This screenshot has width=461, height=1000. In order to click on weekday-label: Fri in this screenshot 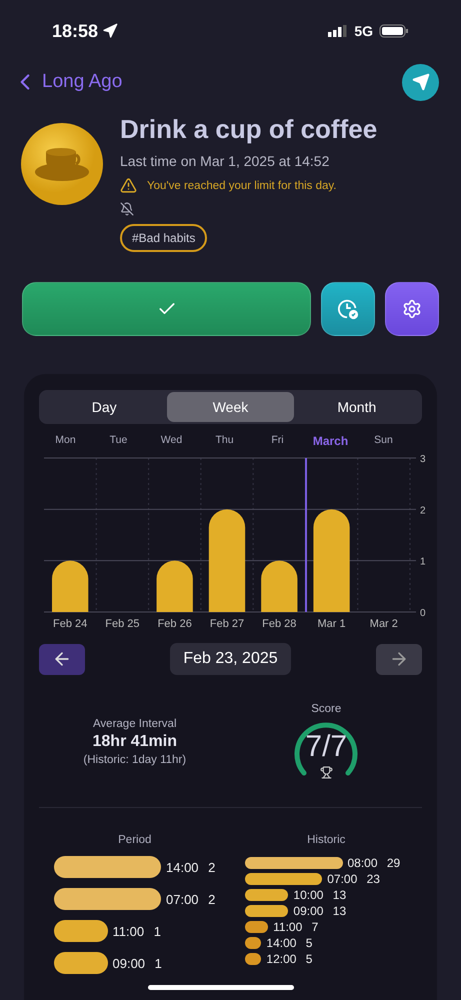, I will do `click(277, 441)`.